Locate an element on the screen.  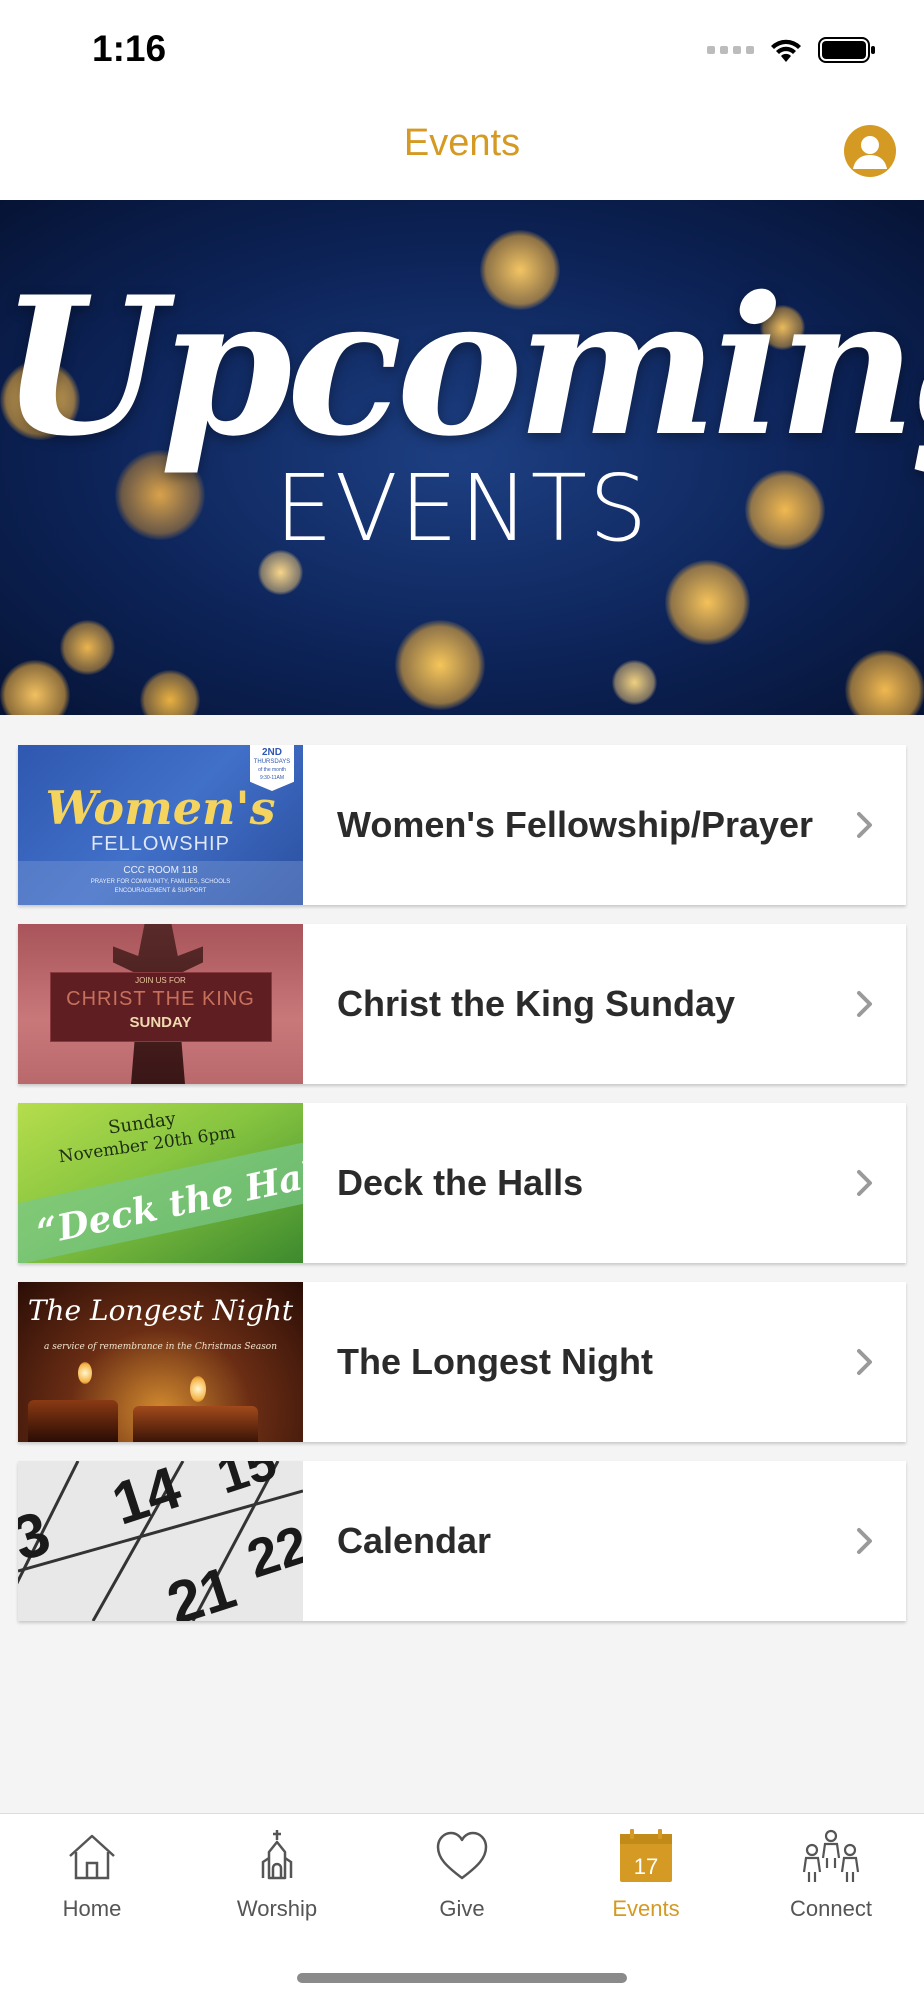
status-icons is located at coordinates (791, 50).